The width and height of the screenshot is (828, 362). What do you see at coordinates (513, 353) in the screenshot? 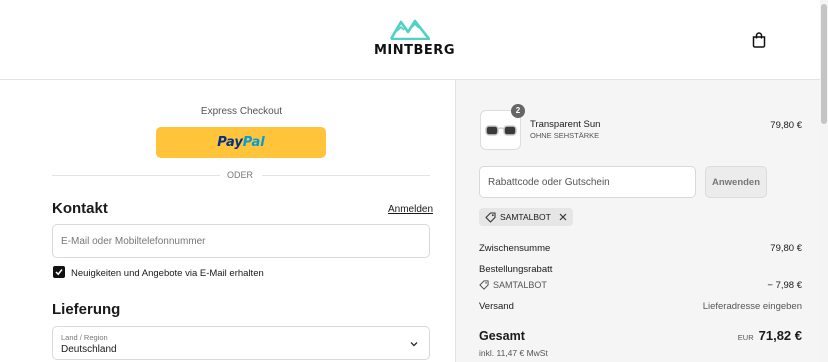
I see `tax-note: inkl. 11,47 € MwSt` at bounding box center [513, 353].